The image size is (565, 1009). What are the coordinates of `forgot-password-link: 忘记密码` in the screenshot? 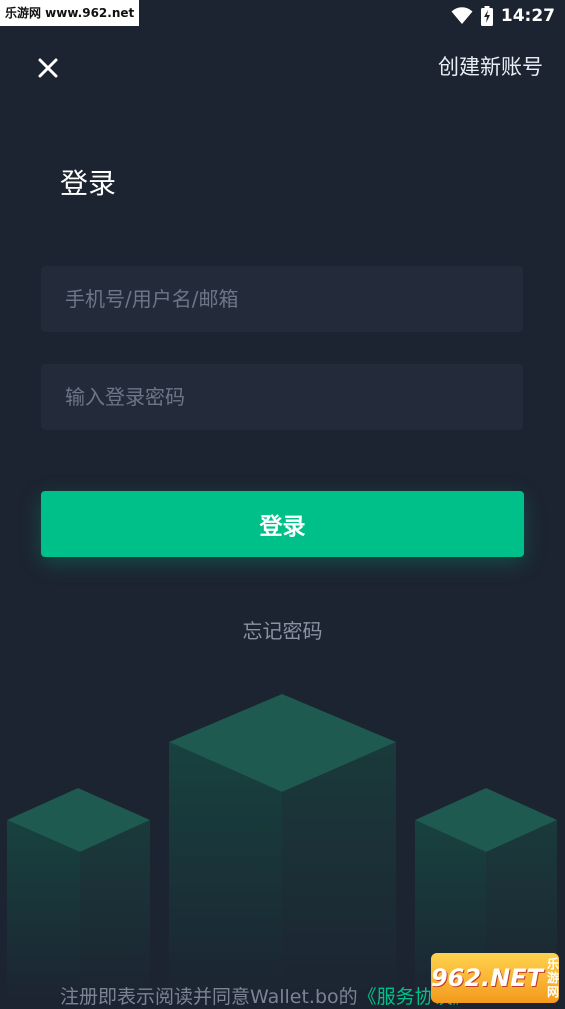 It's located at (282, 629).